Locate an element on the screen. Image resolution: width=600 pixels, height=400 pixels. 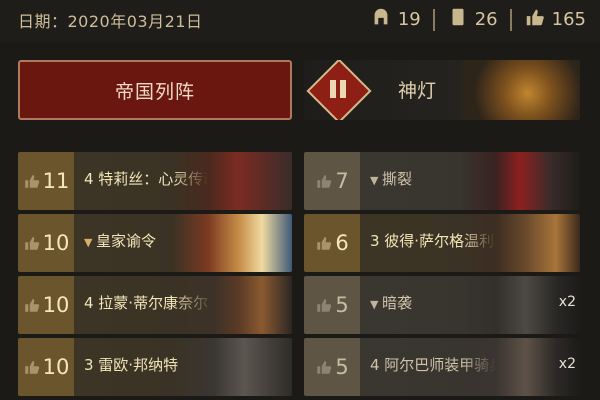
stat-provisions: 165 is located at coordinates (555, 19).